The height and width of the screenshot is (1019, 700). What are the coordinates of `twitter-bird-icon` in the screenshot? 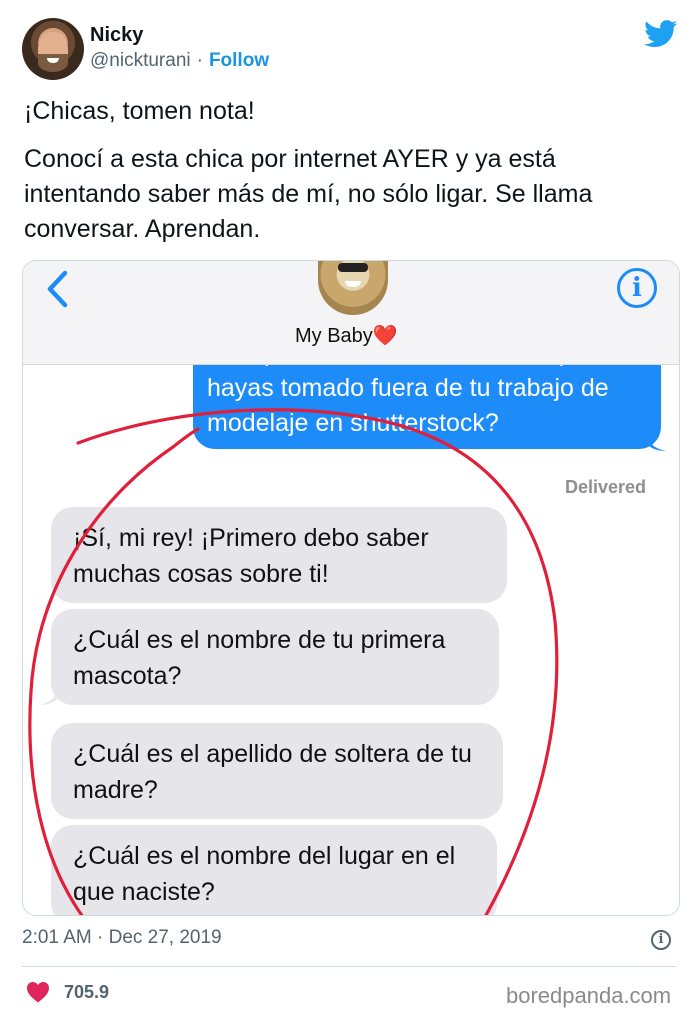 It's located at (661, 34).